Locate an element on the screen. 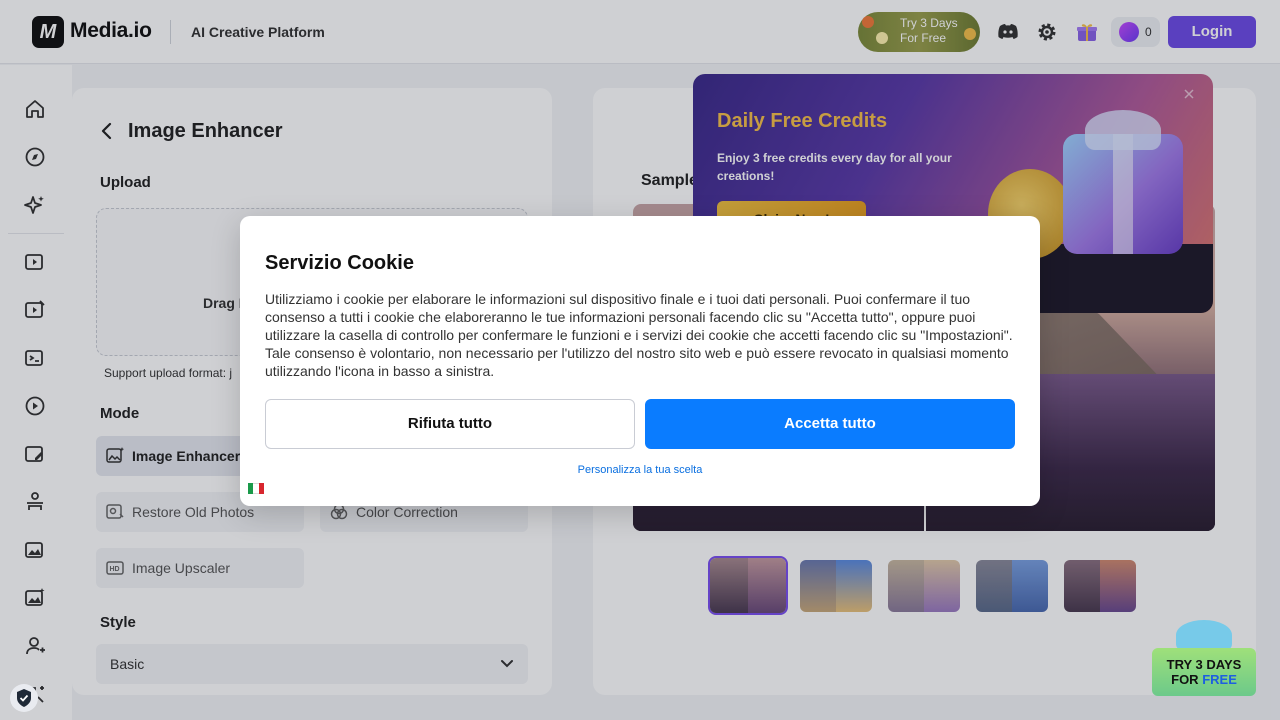  try-promo-line1: TRY 3 DAYS is located at coordinates (1204, 664).